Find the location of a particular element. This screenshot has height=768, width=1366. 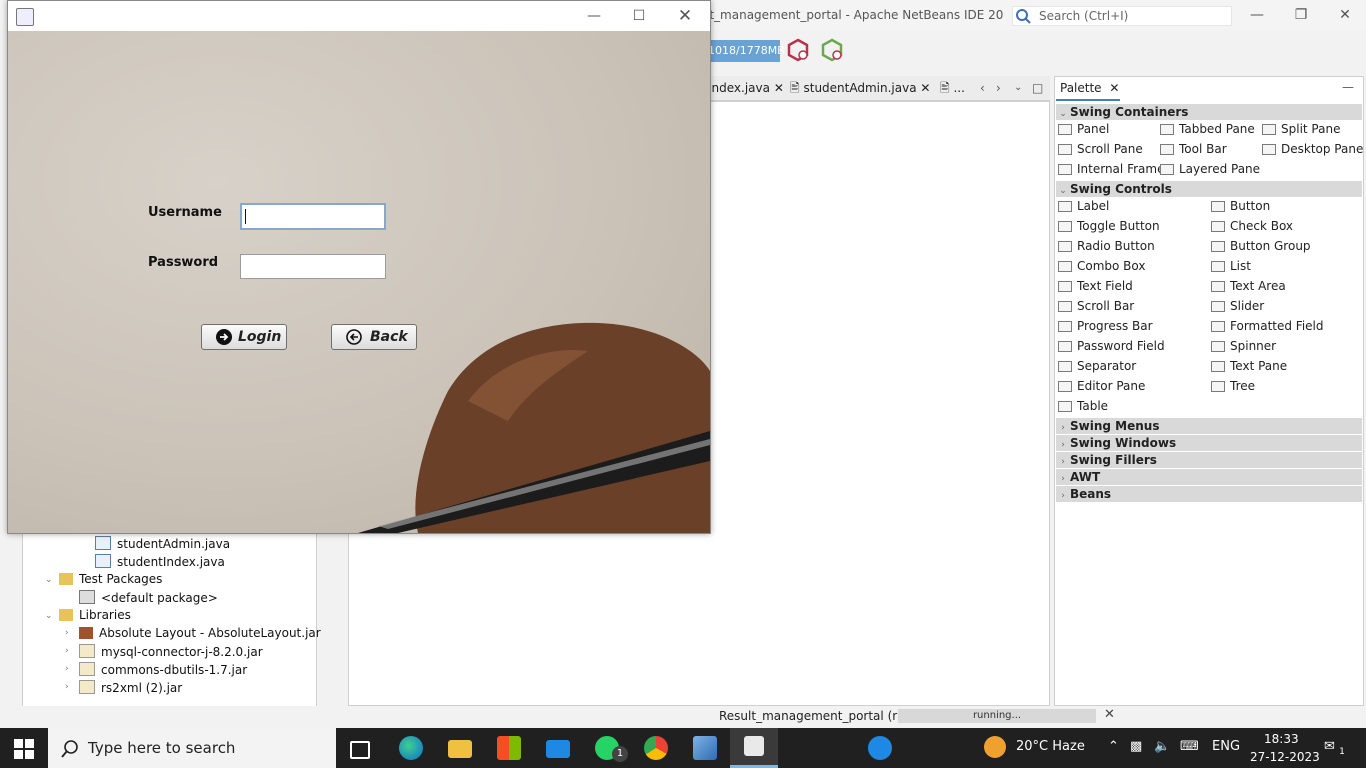

tree-item-student-index: studentIndex.java is located at coordinates (160, 561).